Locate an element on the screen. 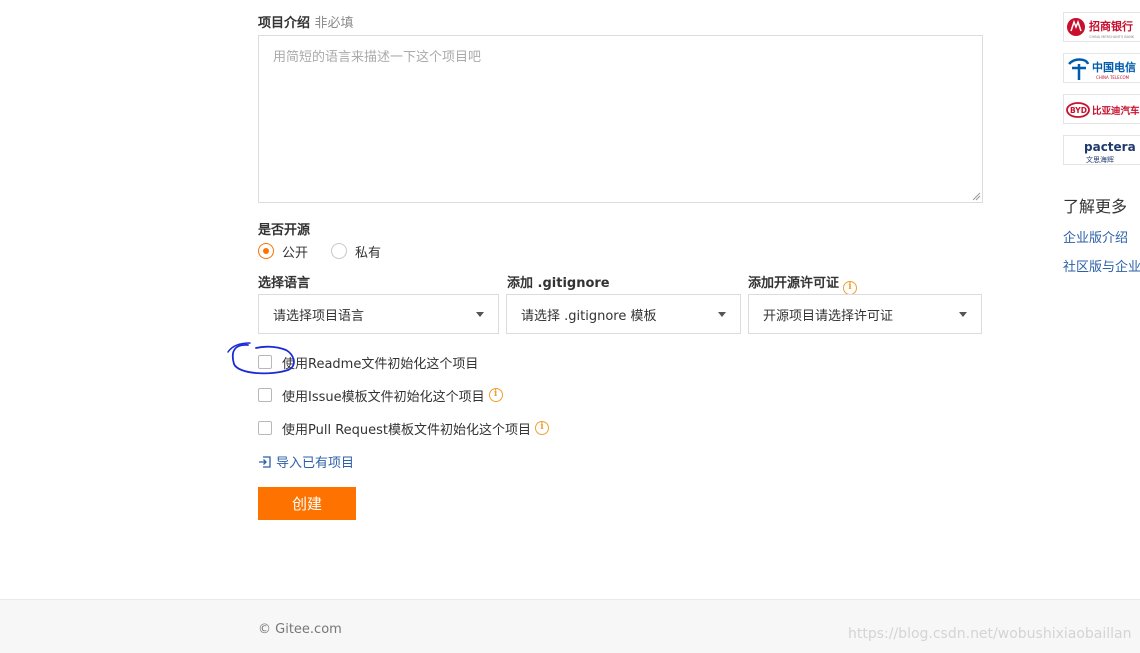  gitignore-label: 添加 .gitignore is located at coordinates (558, 283).